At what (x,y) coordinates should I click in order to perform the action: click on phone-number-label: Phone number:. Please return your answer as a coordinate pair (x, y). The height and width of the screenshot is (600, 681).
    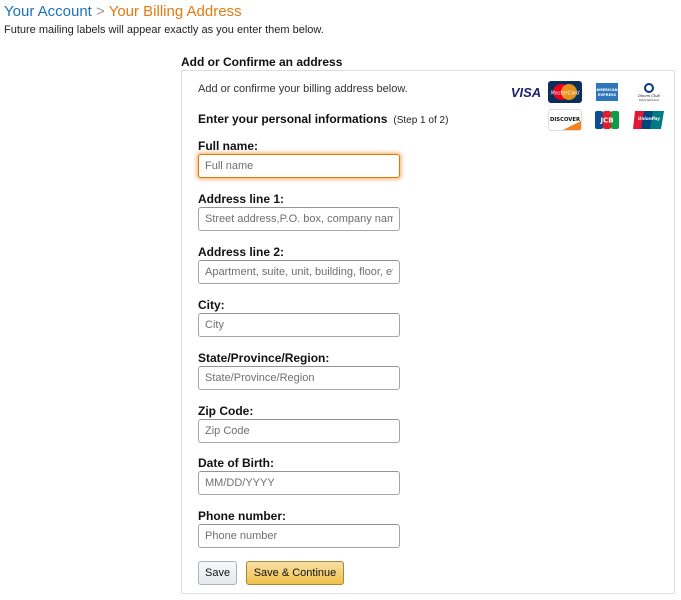
    Looking at the image, I should click on (242, 516).